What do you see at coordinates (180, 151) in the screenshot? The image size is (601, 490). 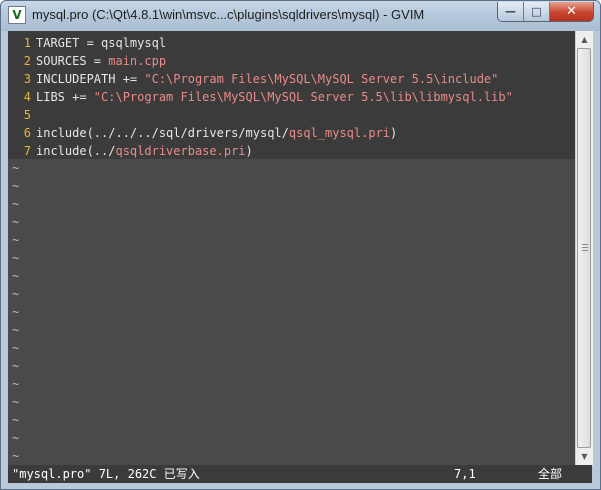 I see `string-token: qsqldriverbase.pri` at bounding box center [180, 151].